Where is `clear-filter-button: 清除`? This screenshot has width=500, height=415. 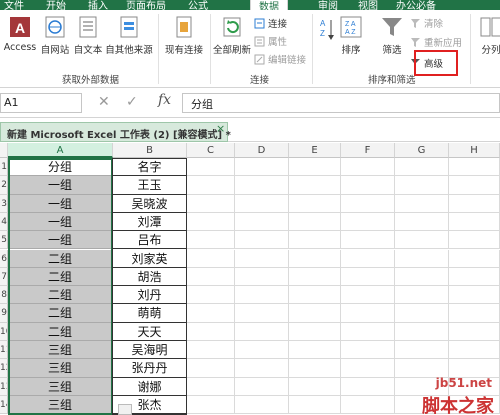
clear-filter-button: 清除 is located at coordinates (426, 23).